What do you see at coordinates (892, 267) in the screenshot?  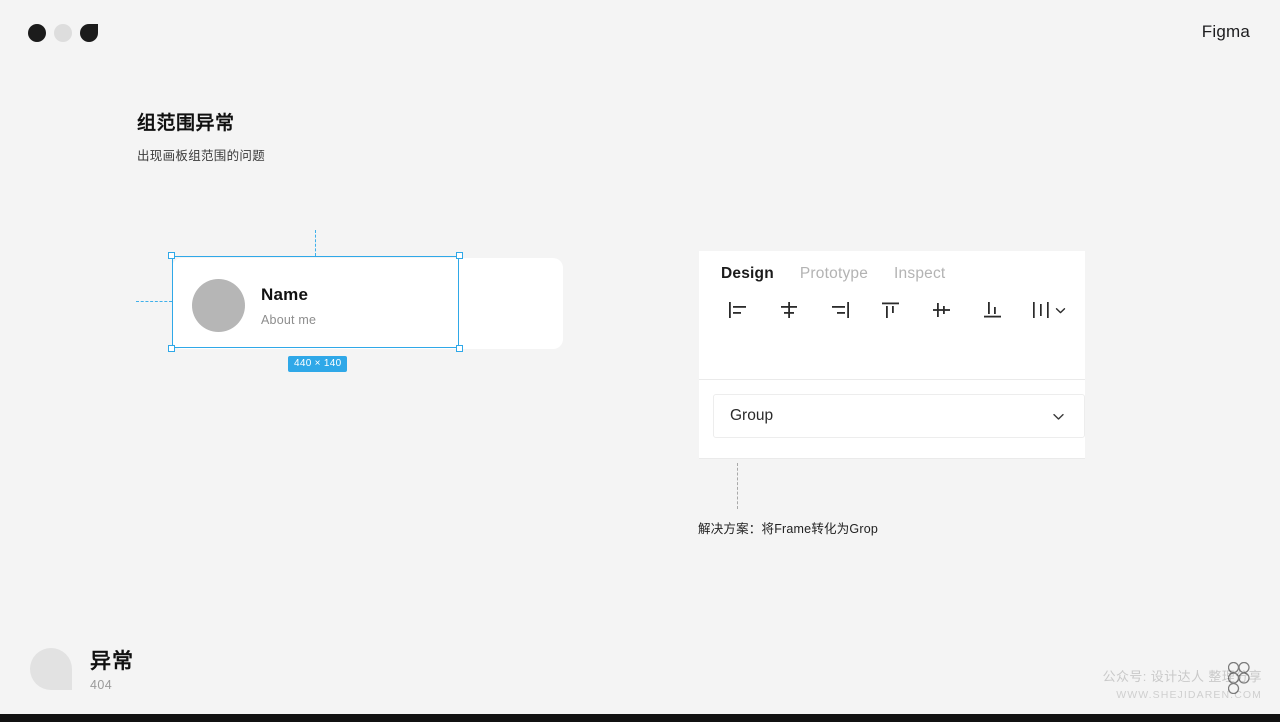 I see `panel-tab-bar: Design Prototype Inspect` at bounding box center [892, 267].